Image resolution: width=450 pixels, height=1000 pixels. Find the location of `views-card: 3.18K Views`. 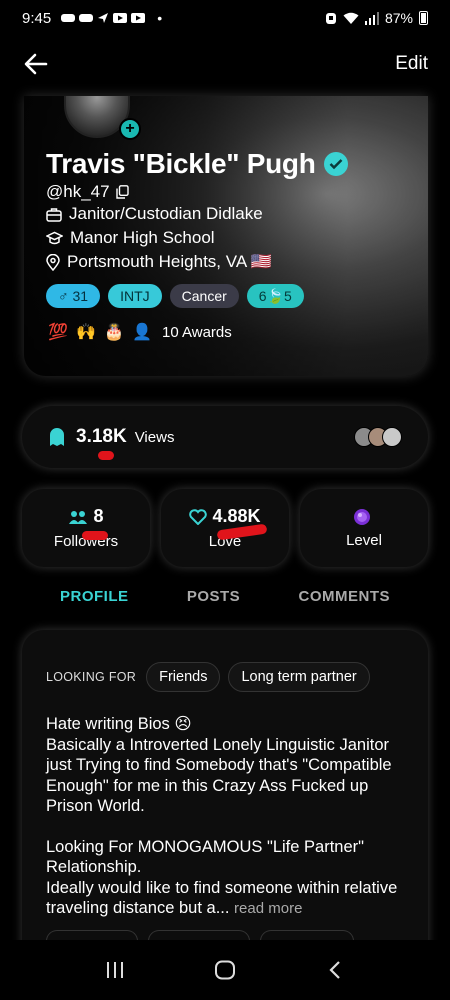

views-card: 3.18K Views is located at coordinates (225, 437).